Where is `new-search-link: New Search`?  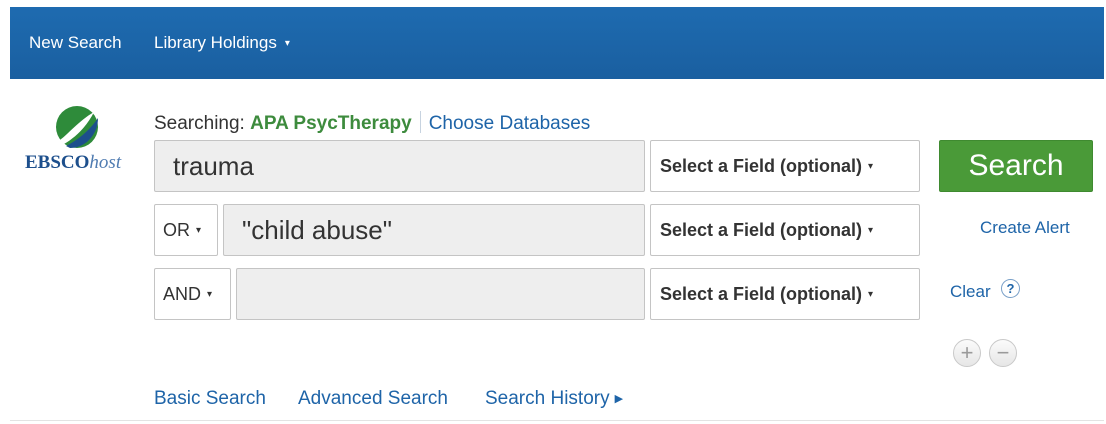
new-search-link: New Search is located at coordinates (75, 43).